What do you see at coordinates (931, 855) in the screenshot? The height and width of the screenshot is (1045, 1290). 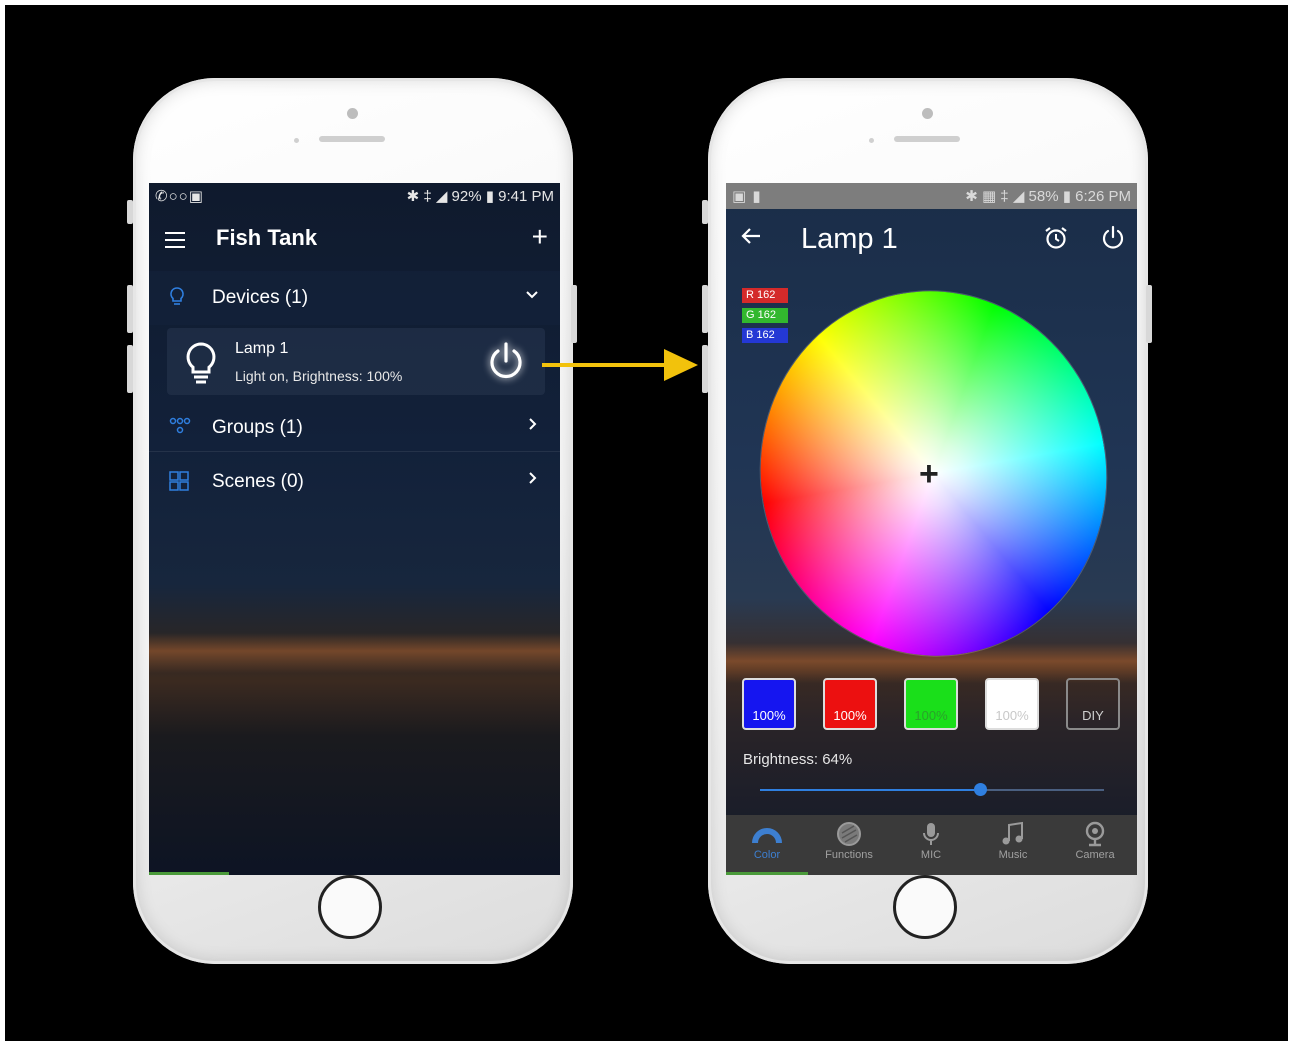 I see `nav-label-mic: MIC` at bounding box center [931, 855].